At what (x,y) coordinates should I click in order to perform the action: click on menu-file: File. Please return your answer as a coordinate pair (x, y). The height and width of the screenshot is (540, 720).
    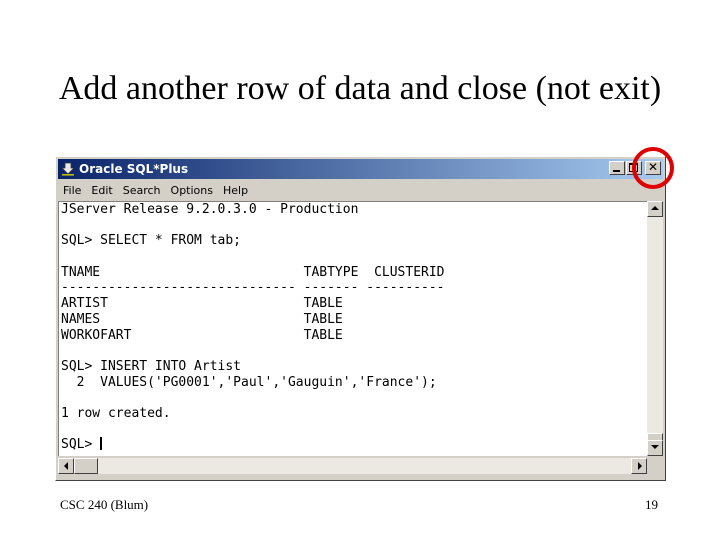
    Looking at the image, I should click on (72, 190).